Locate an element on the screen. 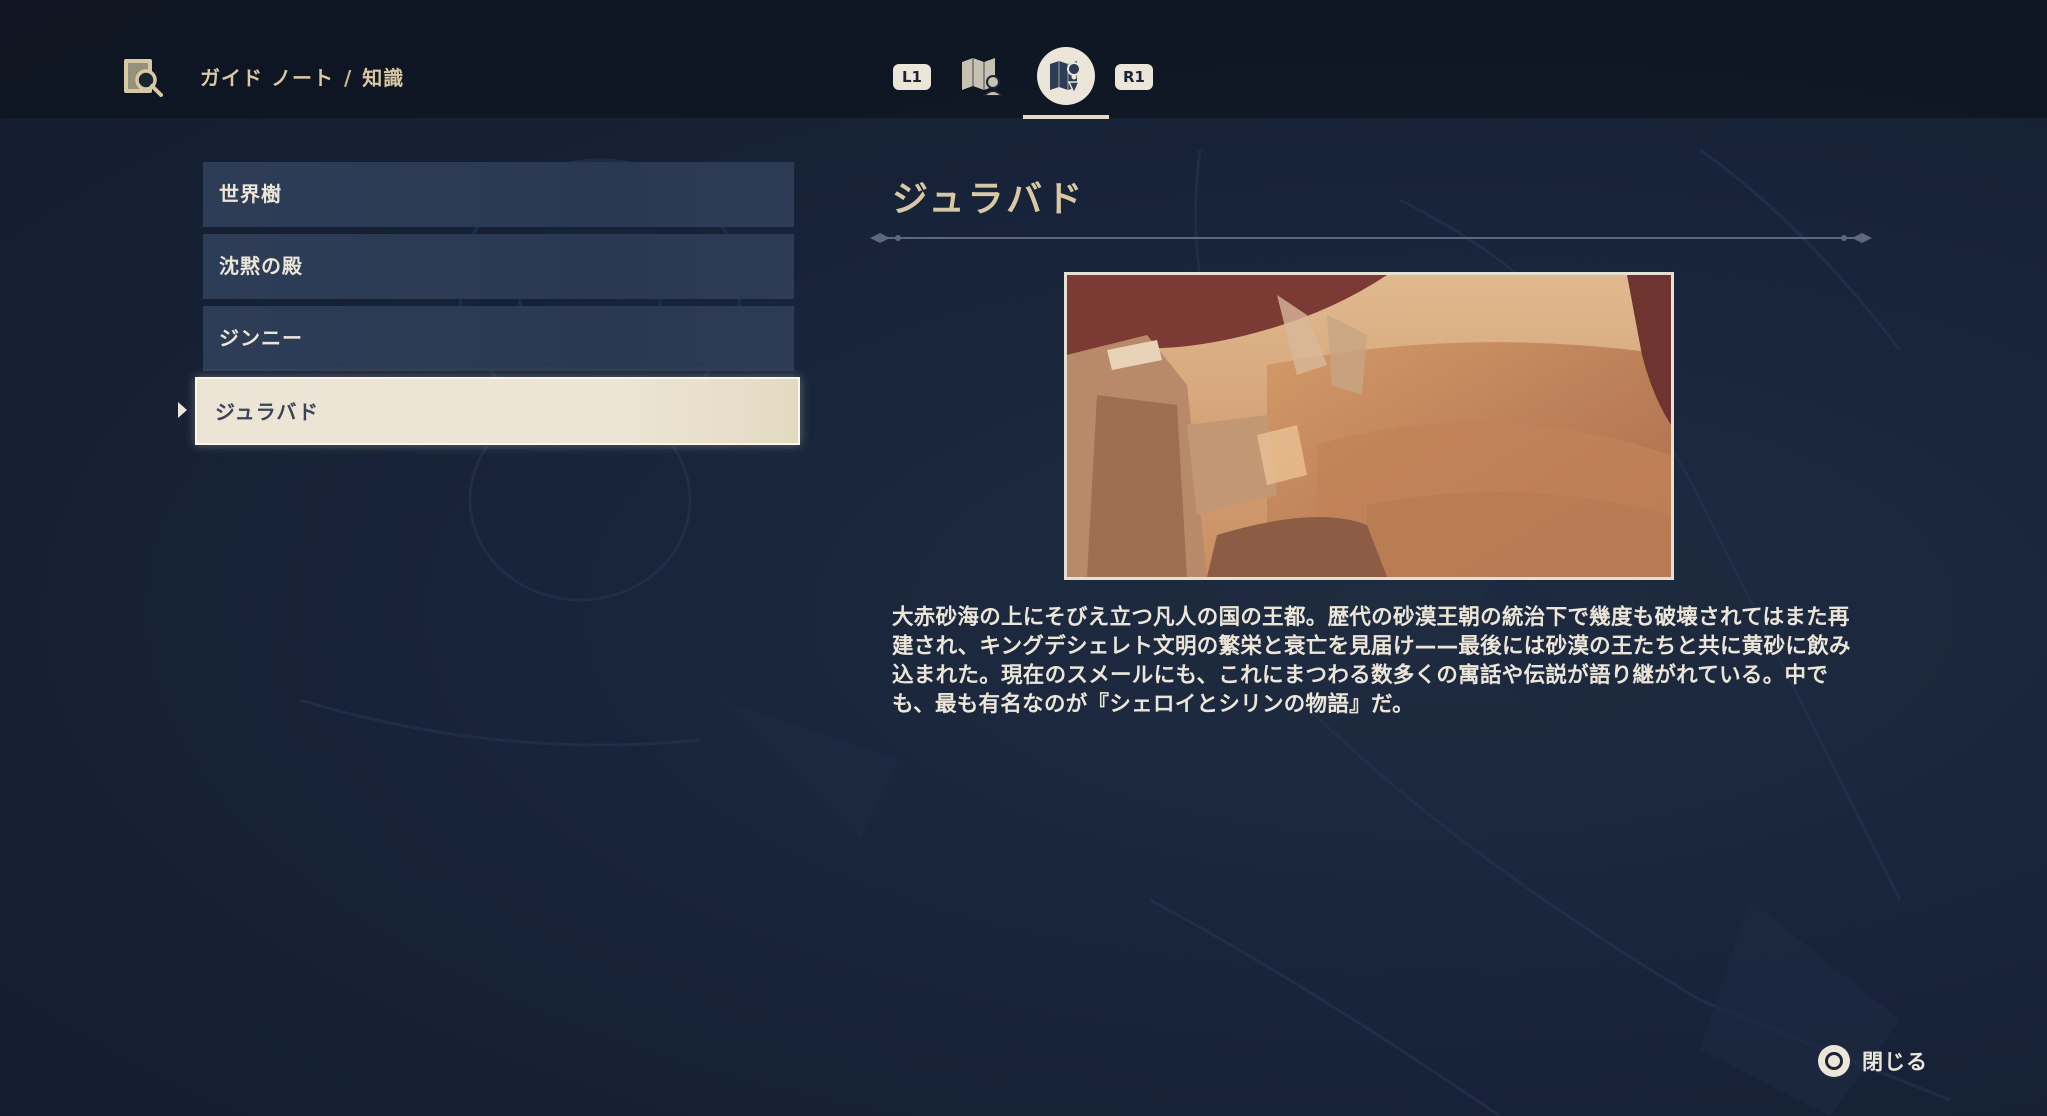 This screenshot has height=1116, width=2047. tab-area-knowledge-active is located at coordinates (1066, 76).